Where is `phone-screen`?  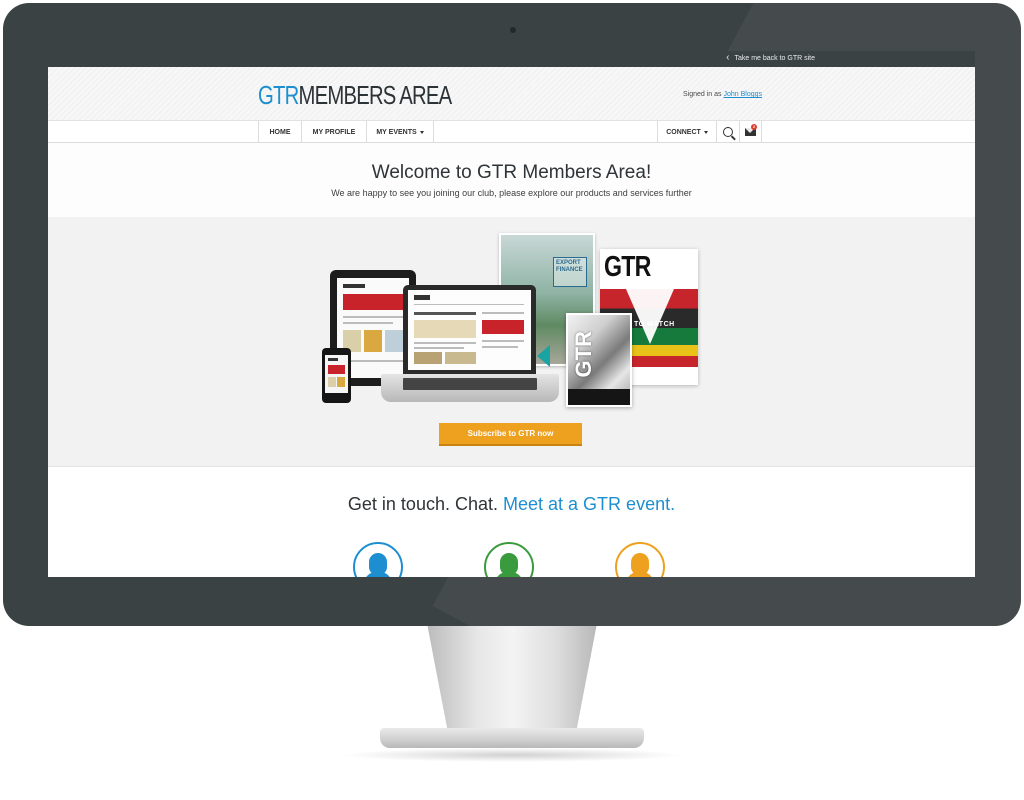
phone-screen is located at coordinates (336, 374).